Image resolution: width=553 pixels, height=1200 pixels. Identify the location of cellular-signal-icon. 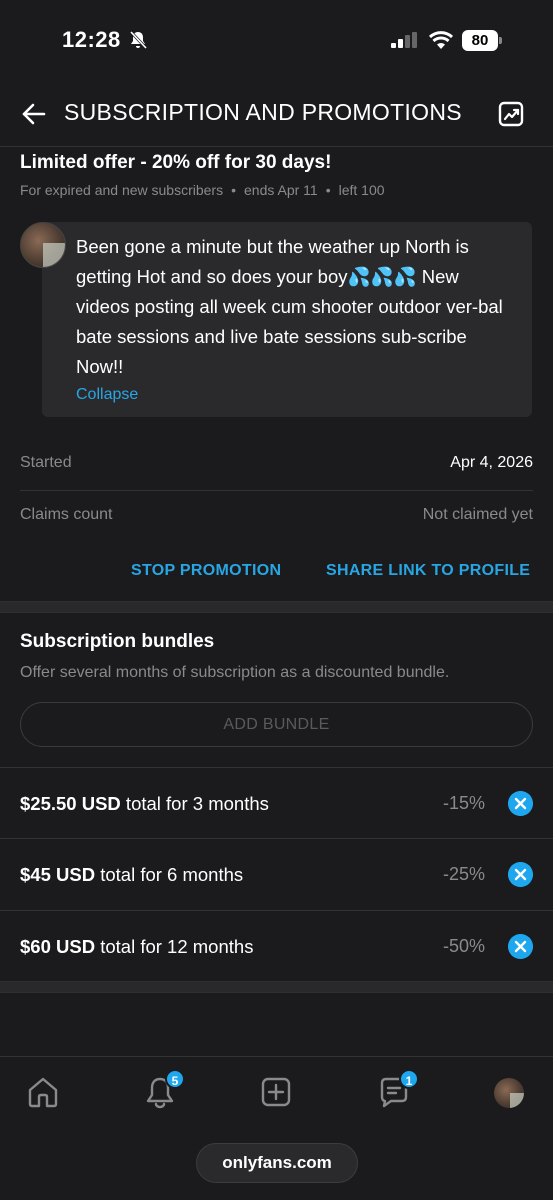
(404, 40).